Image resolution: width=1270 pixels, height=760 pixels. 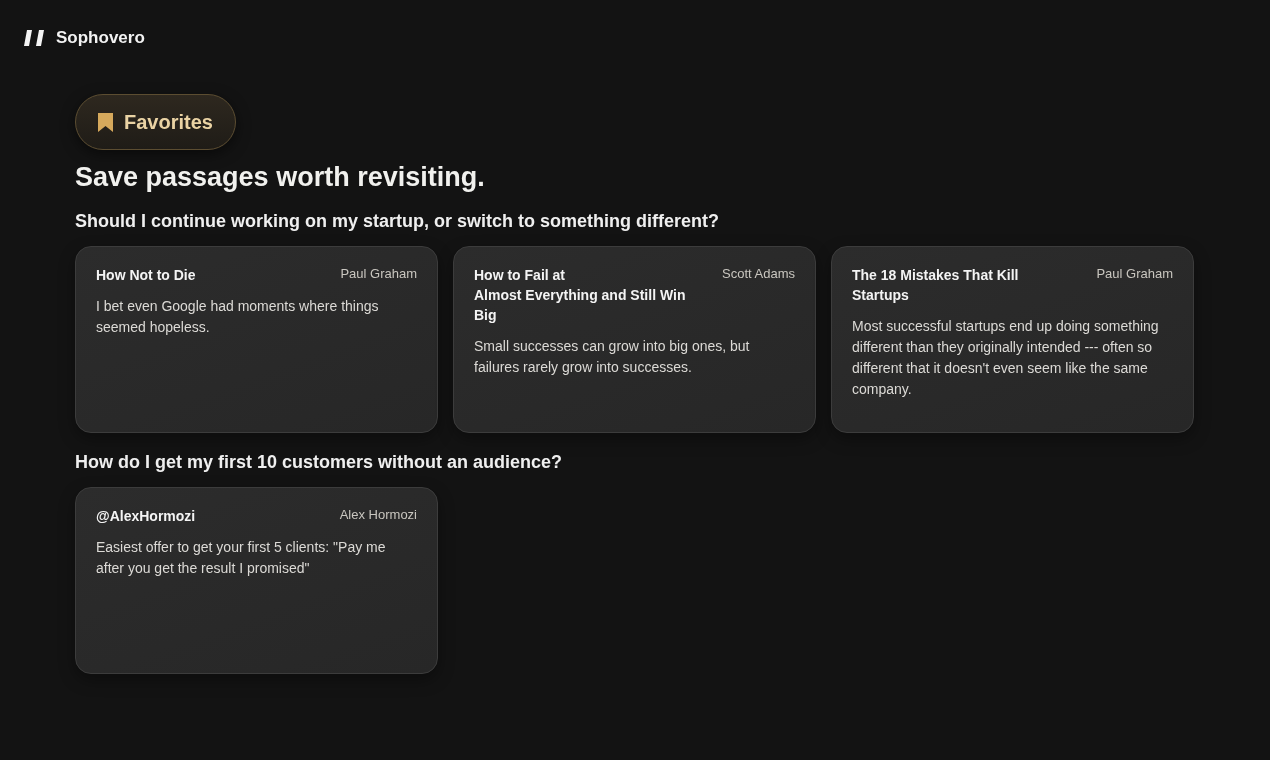 I want to click on passage-card, so click(x=1012, y=339).